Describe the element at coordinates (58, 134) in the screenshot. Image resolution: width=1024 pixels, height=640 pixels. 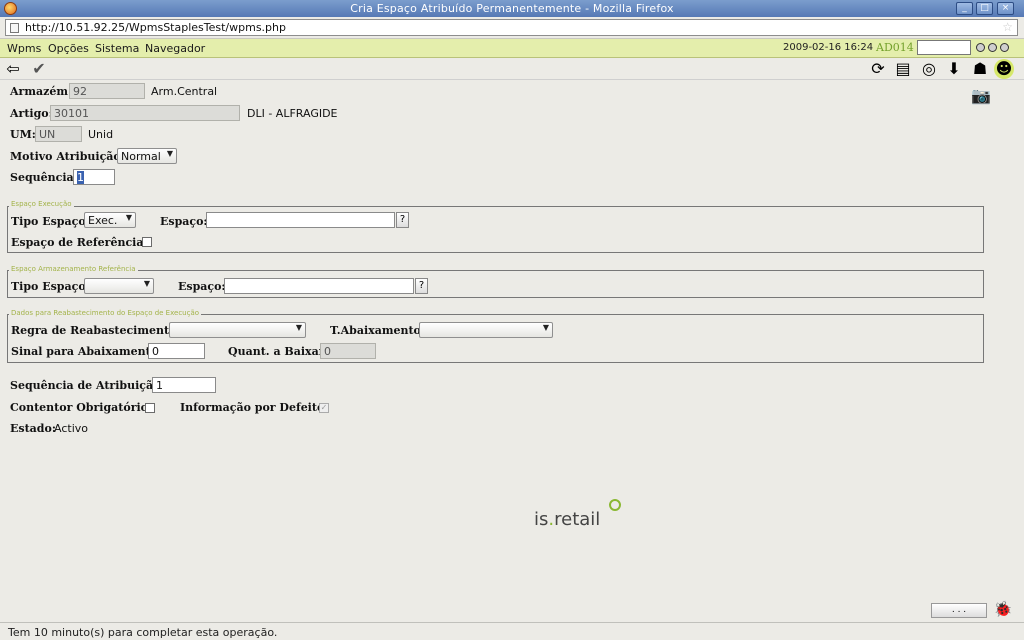
I see `um-field: UN` at that location.